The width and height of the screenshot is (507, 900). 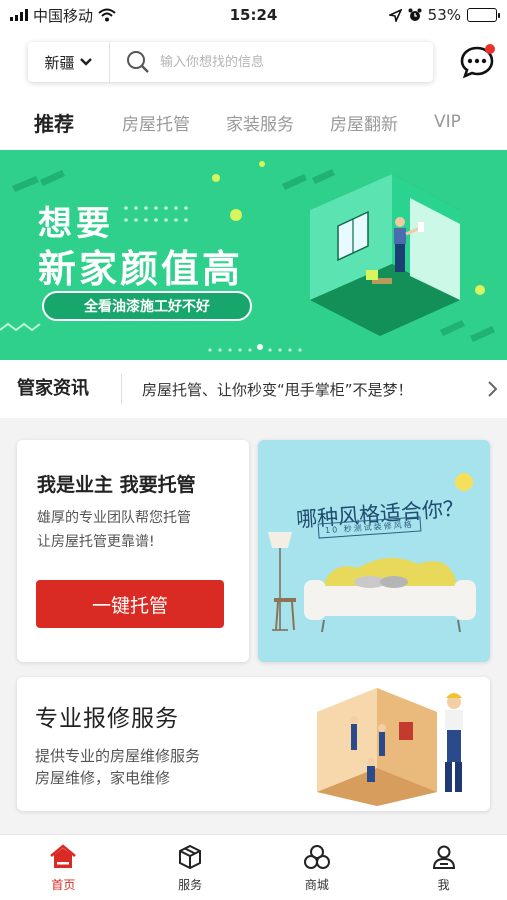 I want to click on search-header: 新疆, so click(x=253, y=62).